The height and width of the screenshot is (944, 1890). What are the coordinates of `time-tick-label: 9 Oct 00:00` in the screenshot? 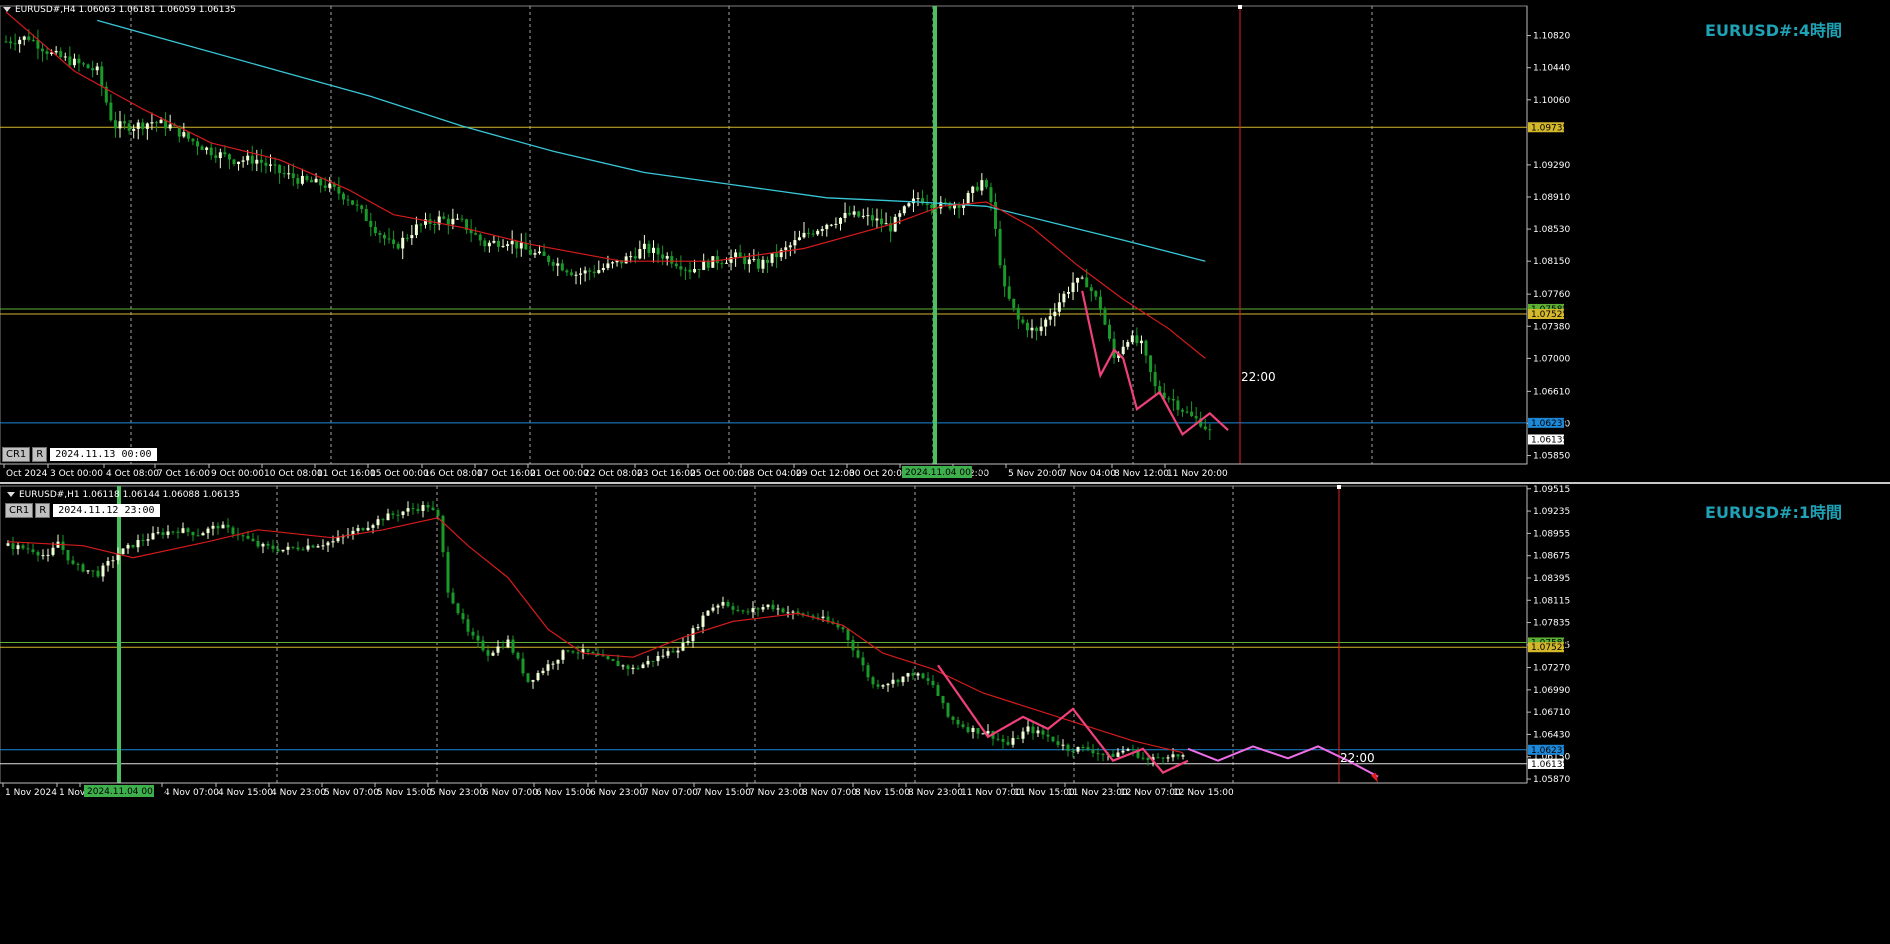 It's located at (237, 474).